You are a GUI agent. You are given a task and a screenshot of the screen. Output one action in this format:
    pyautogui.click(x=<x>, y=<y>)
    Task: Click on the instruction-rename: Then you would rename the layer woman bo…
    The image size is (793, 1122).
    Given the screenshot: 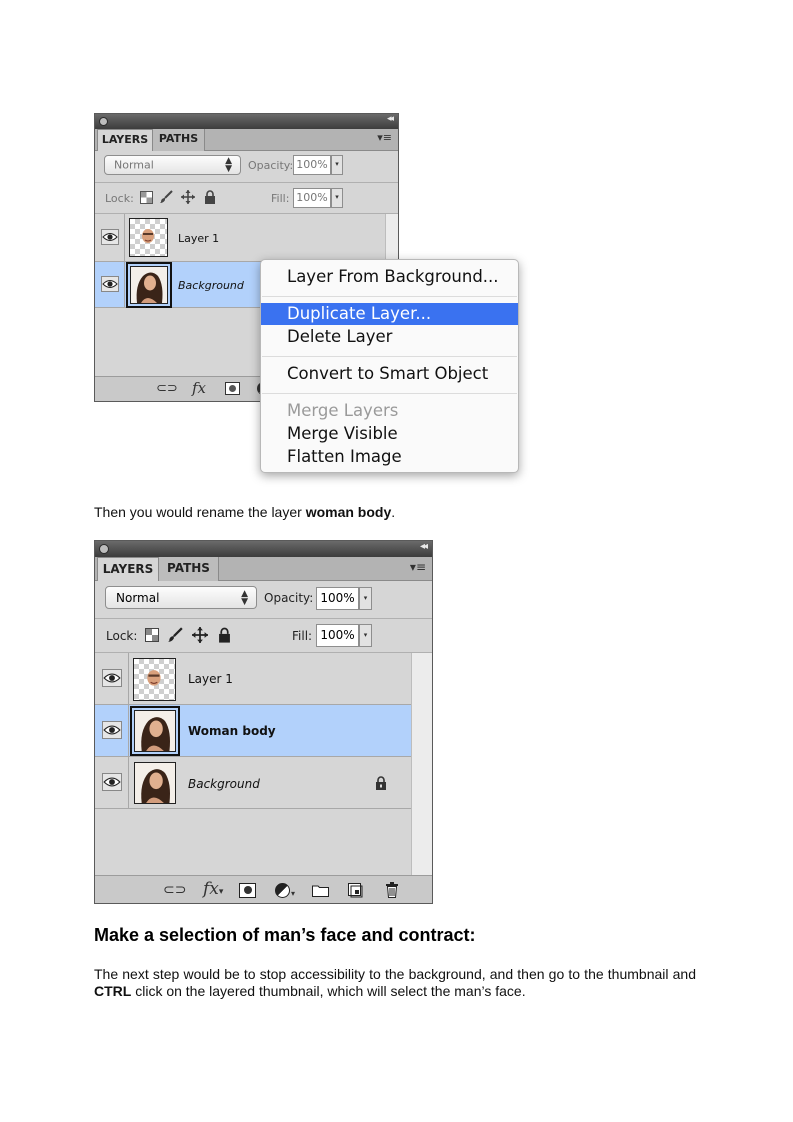 What is the action you would take?
    pyautogui.click(x=394, y=512)
    